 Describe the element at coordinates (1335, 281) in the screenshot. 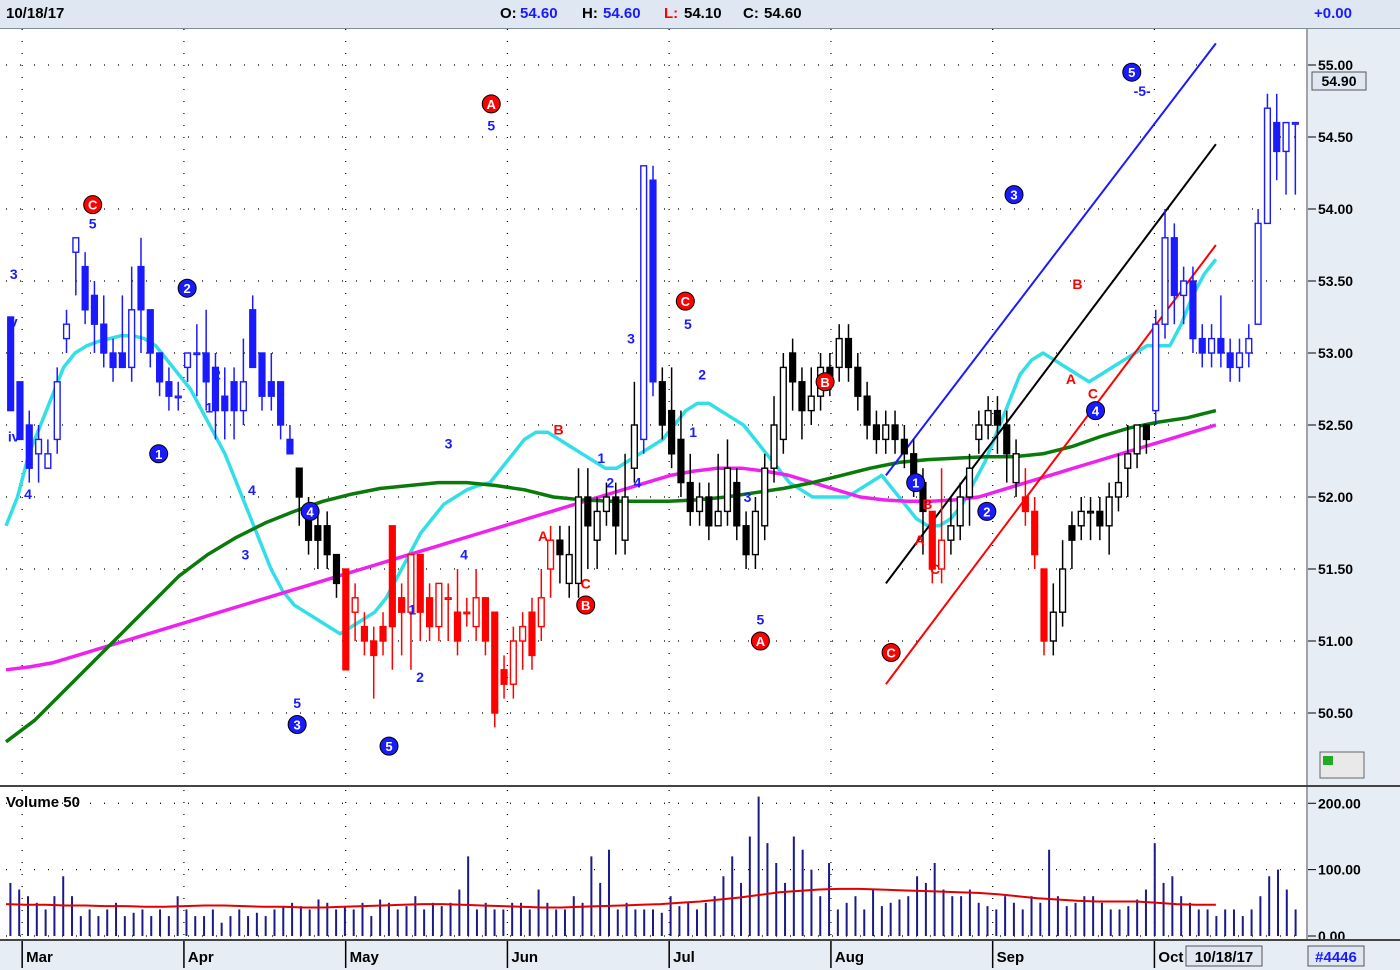

I see `price-tick-label: 53.50` at that location.